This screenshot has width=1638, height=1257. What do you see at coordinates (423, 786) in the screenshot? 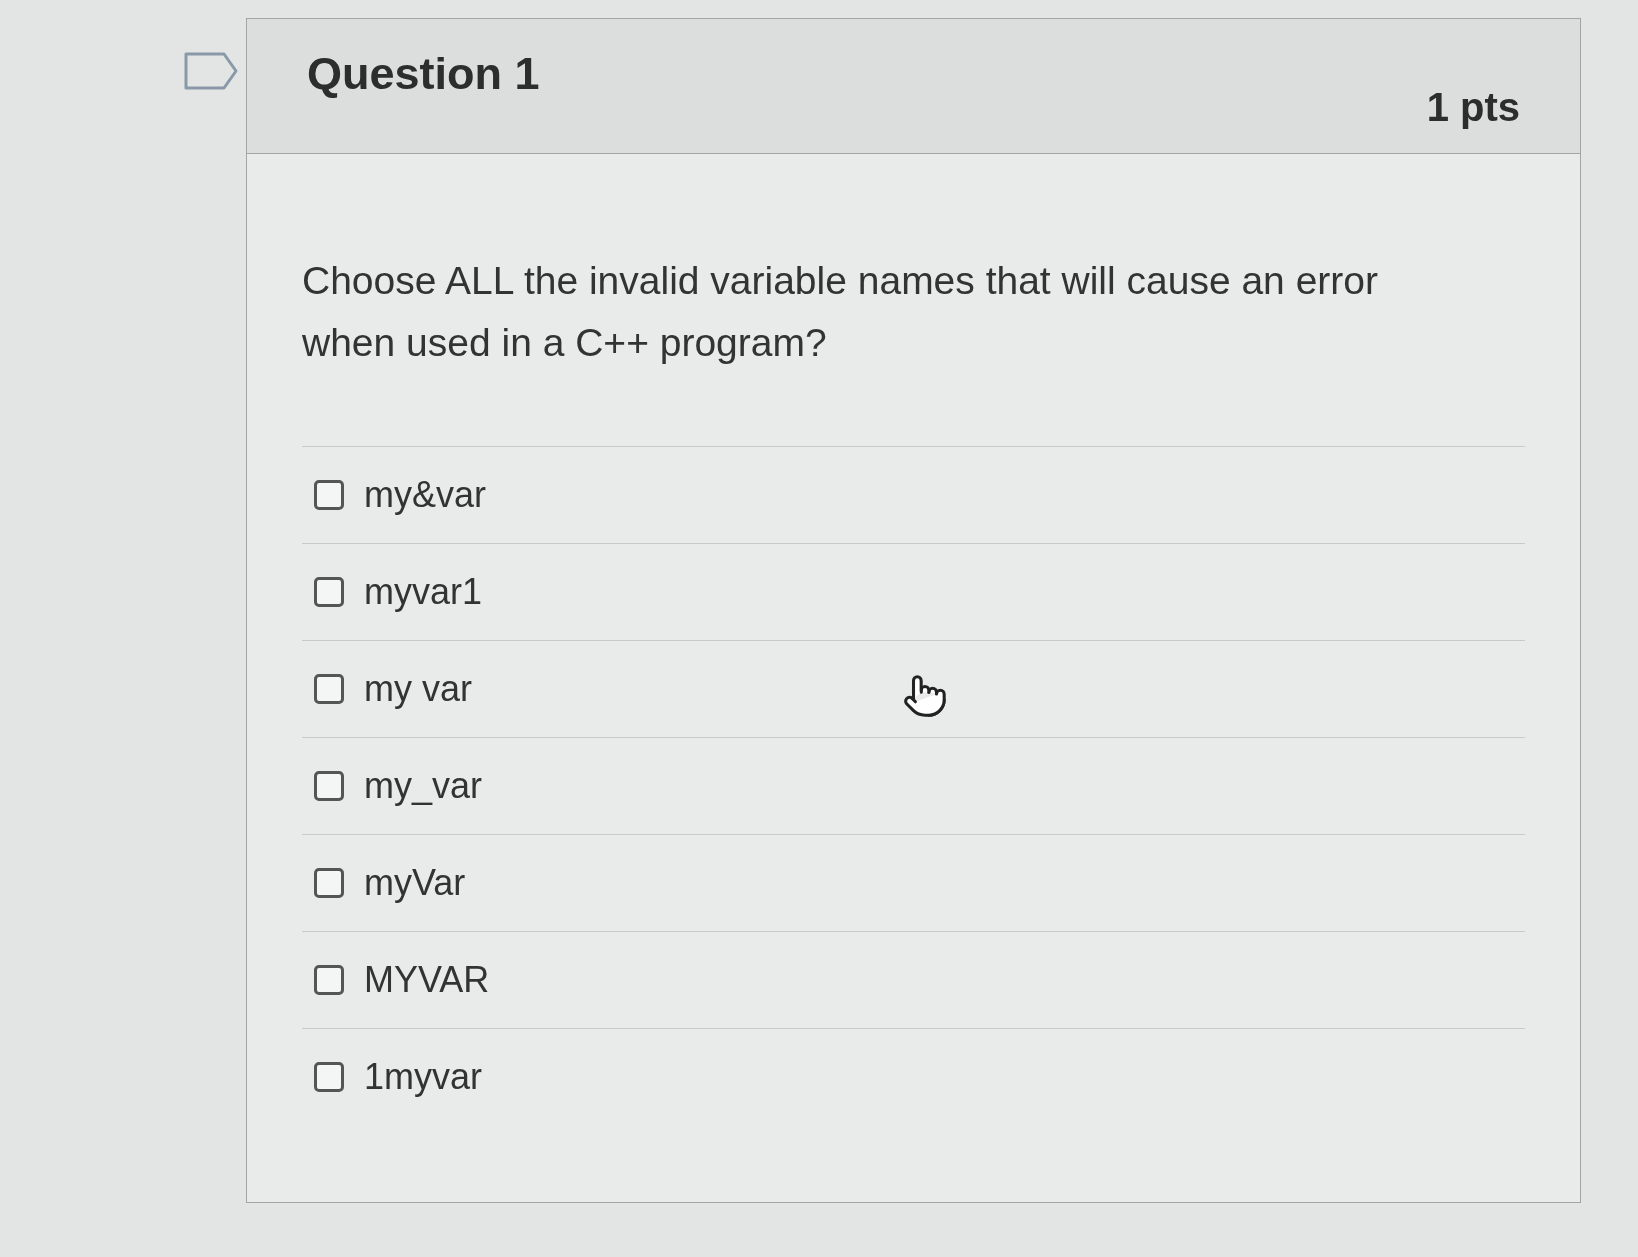
I see `option-label: my_var` at bounding box center [423, 786].